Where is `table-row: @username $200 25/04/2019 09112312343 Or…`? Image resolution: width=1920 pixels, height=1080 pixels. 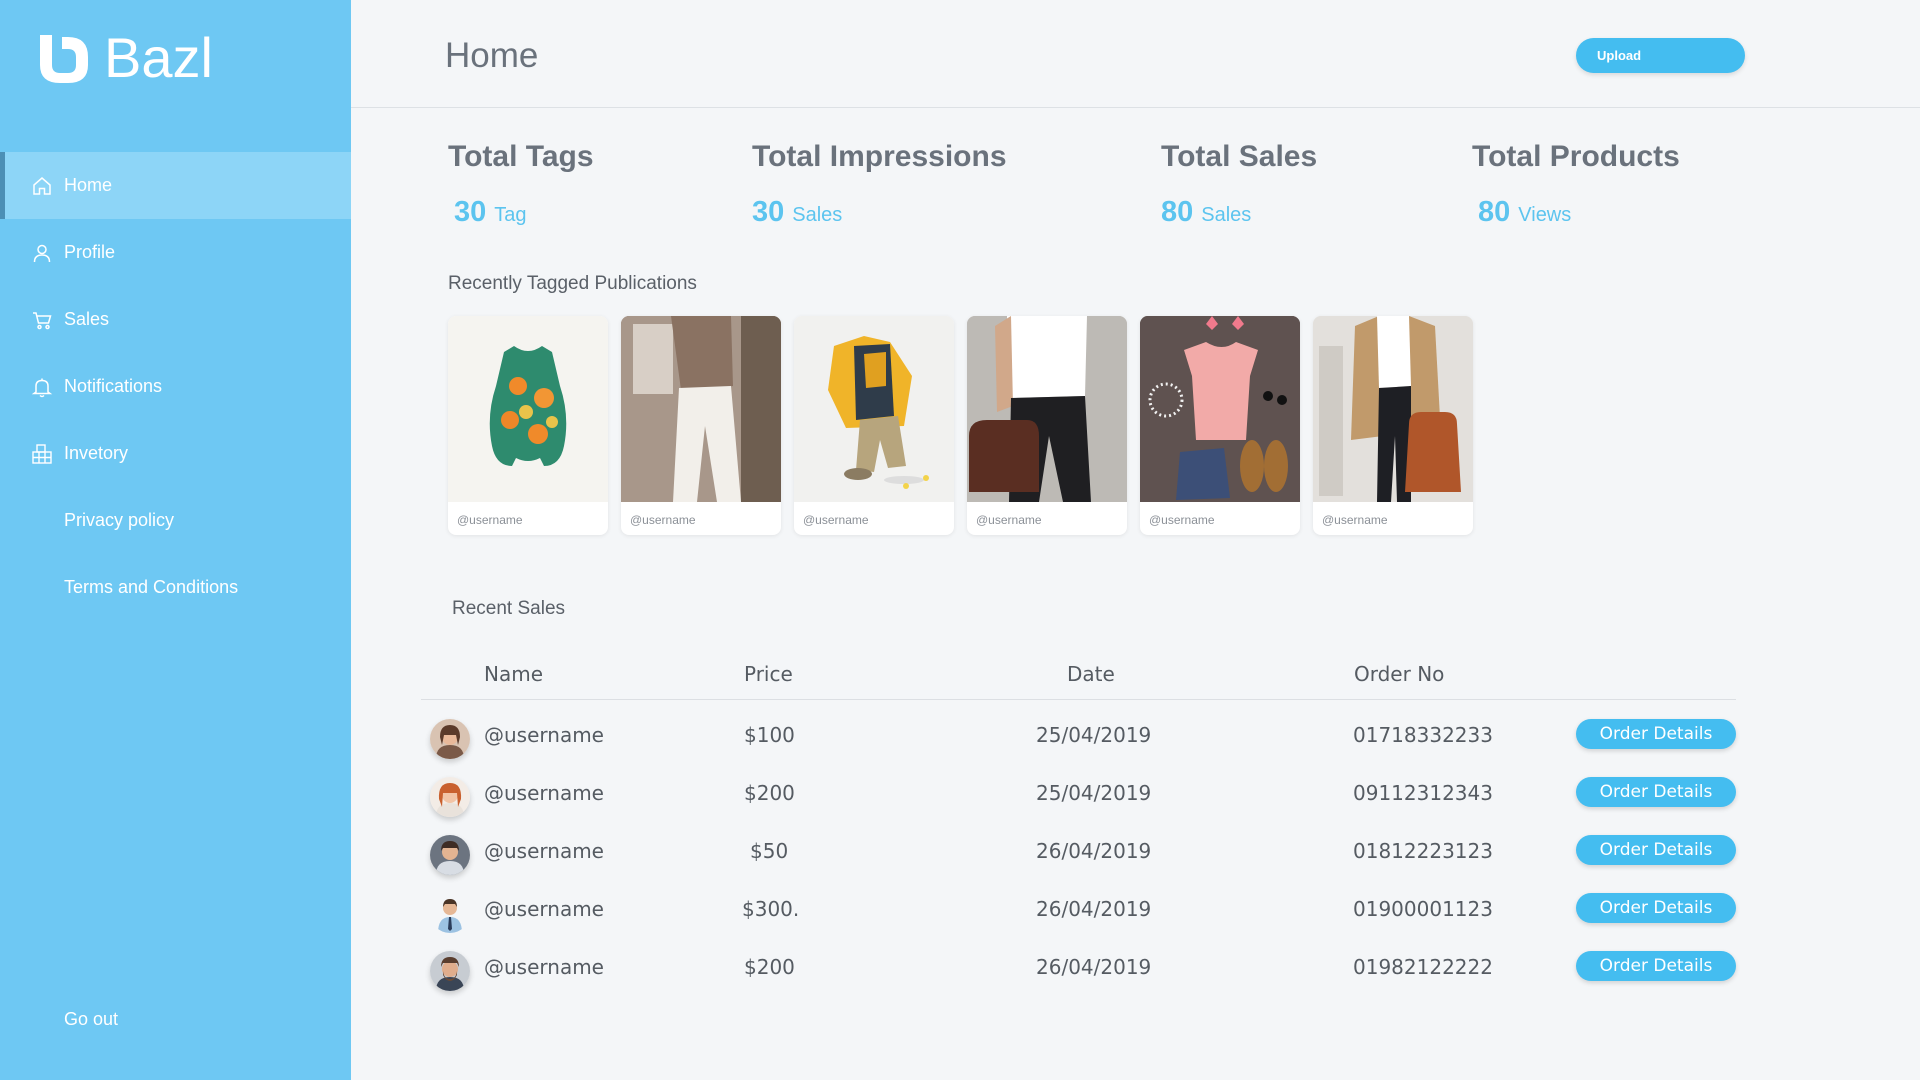 table-row: @username $200 25/04/2019 09112312343 Or… is located at coordinates (960, 792).